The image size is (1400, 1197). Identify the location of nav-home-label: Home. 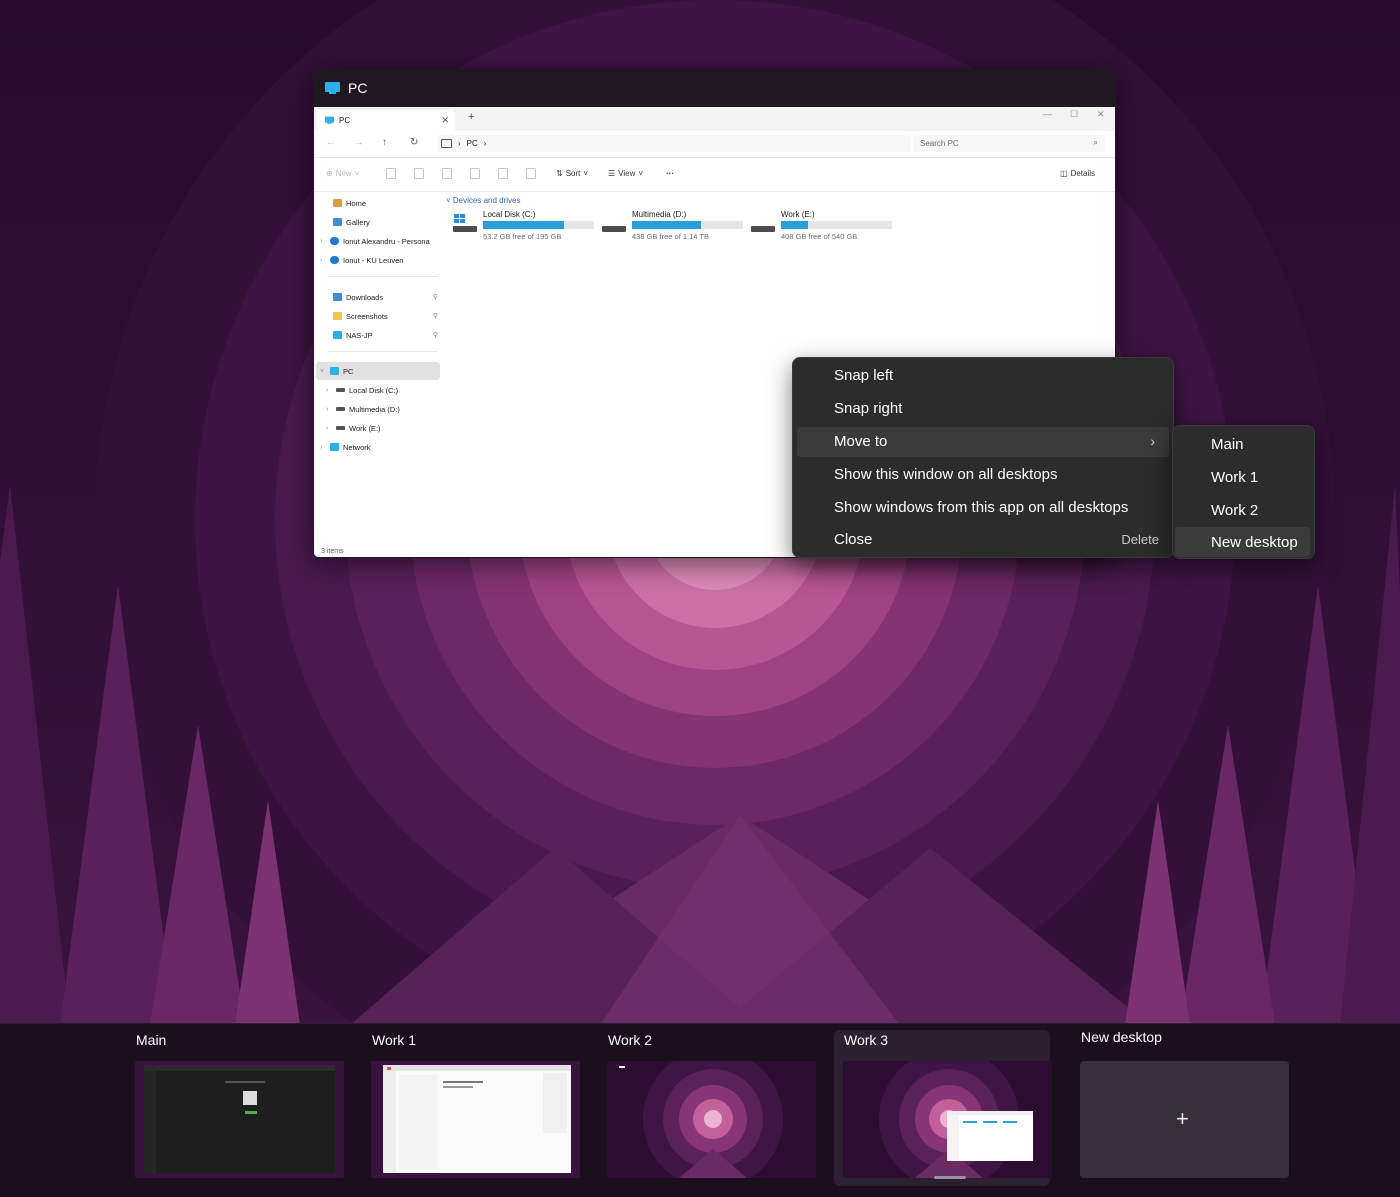
(356, 203).